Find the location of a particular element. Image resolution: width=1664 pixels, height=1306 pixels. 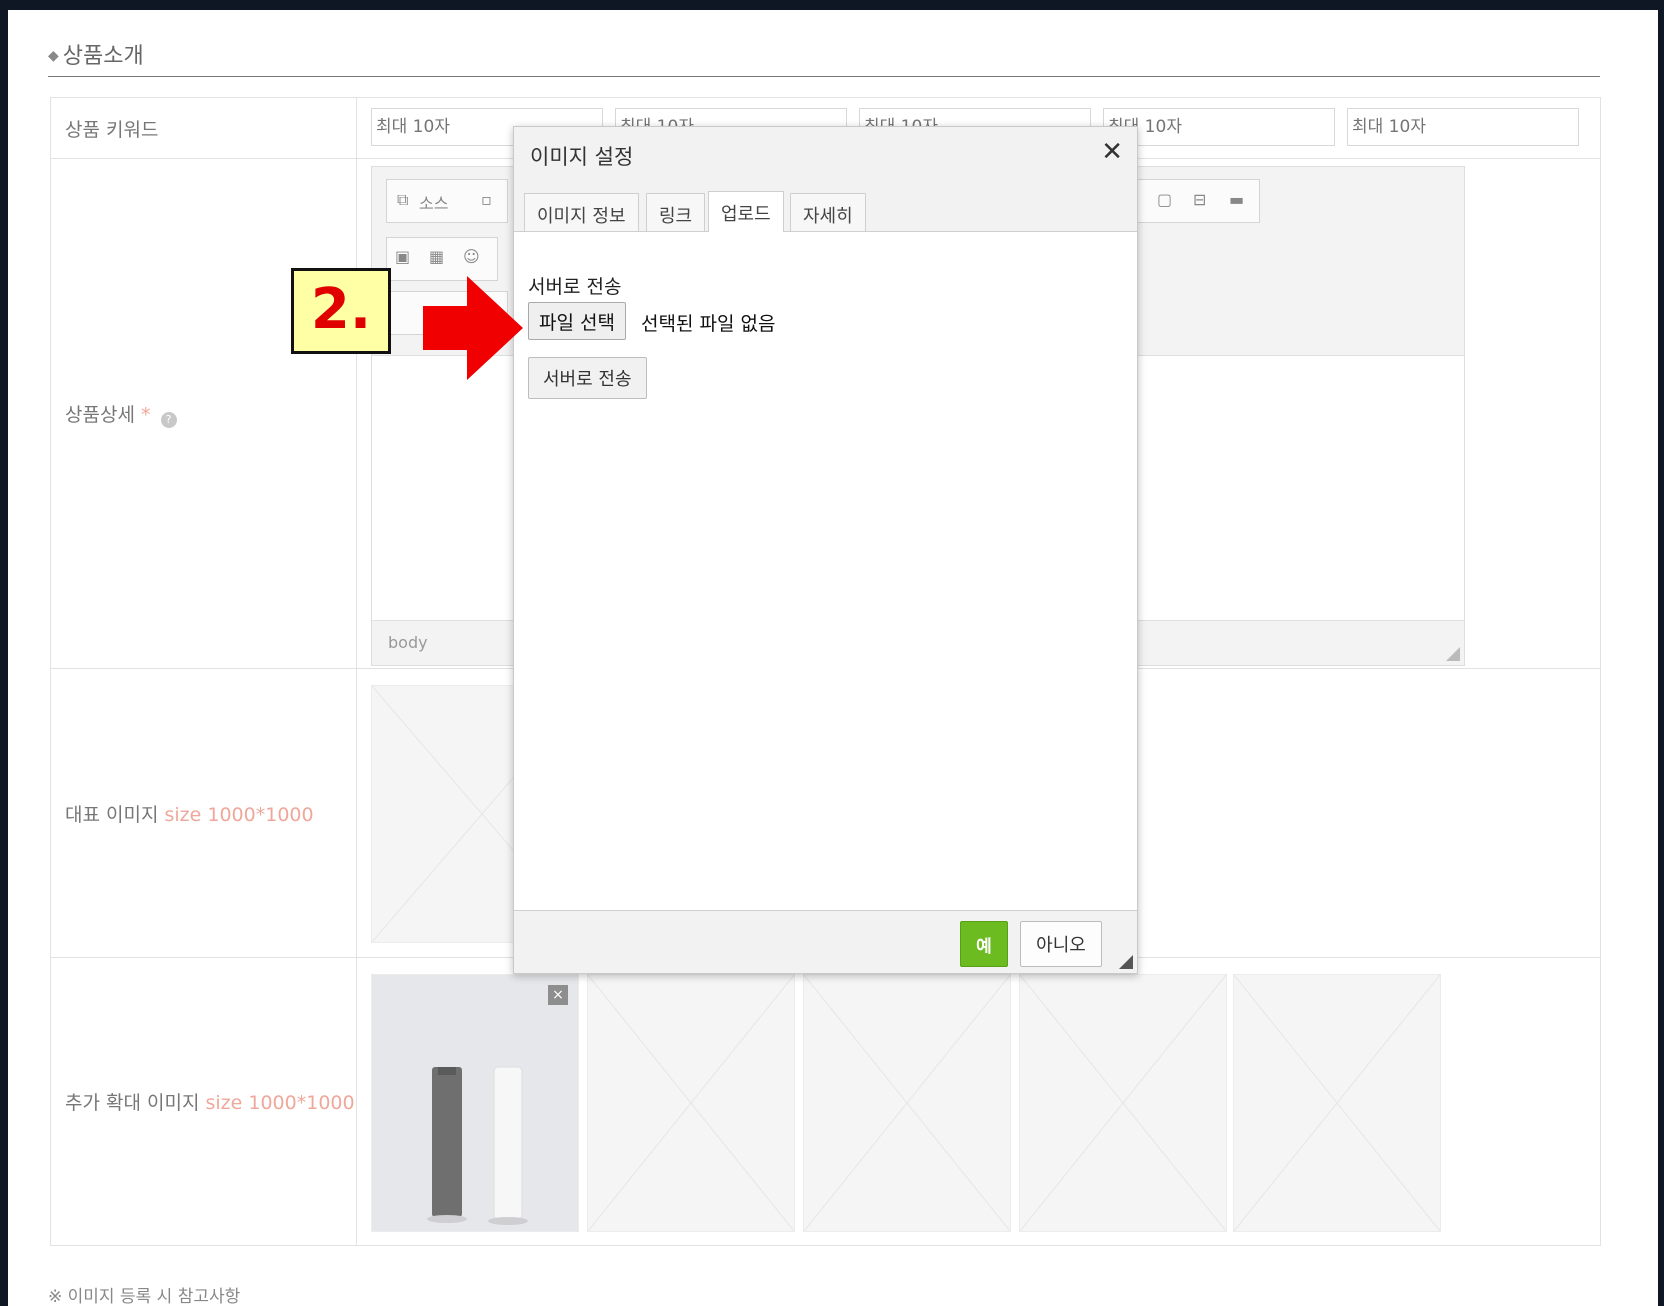

dialog-resize-handle is located at coordinates (1126, 962).